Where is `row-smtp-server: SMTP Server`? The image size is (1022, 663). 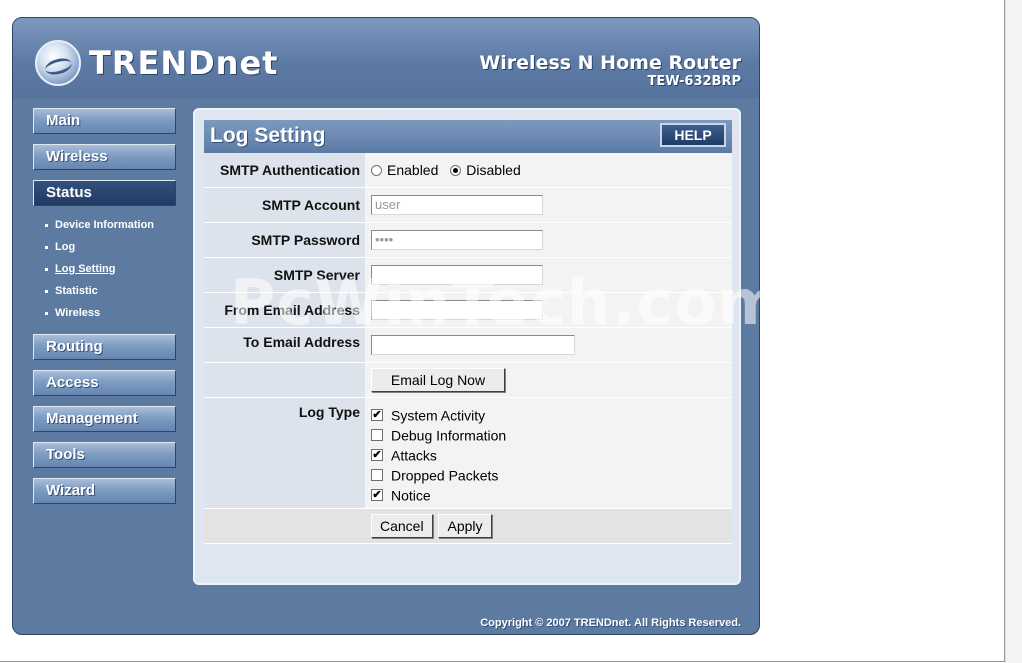
row-smtp-server: SMTP Server is located at coordinates (468, 275).